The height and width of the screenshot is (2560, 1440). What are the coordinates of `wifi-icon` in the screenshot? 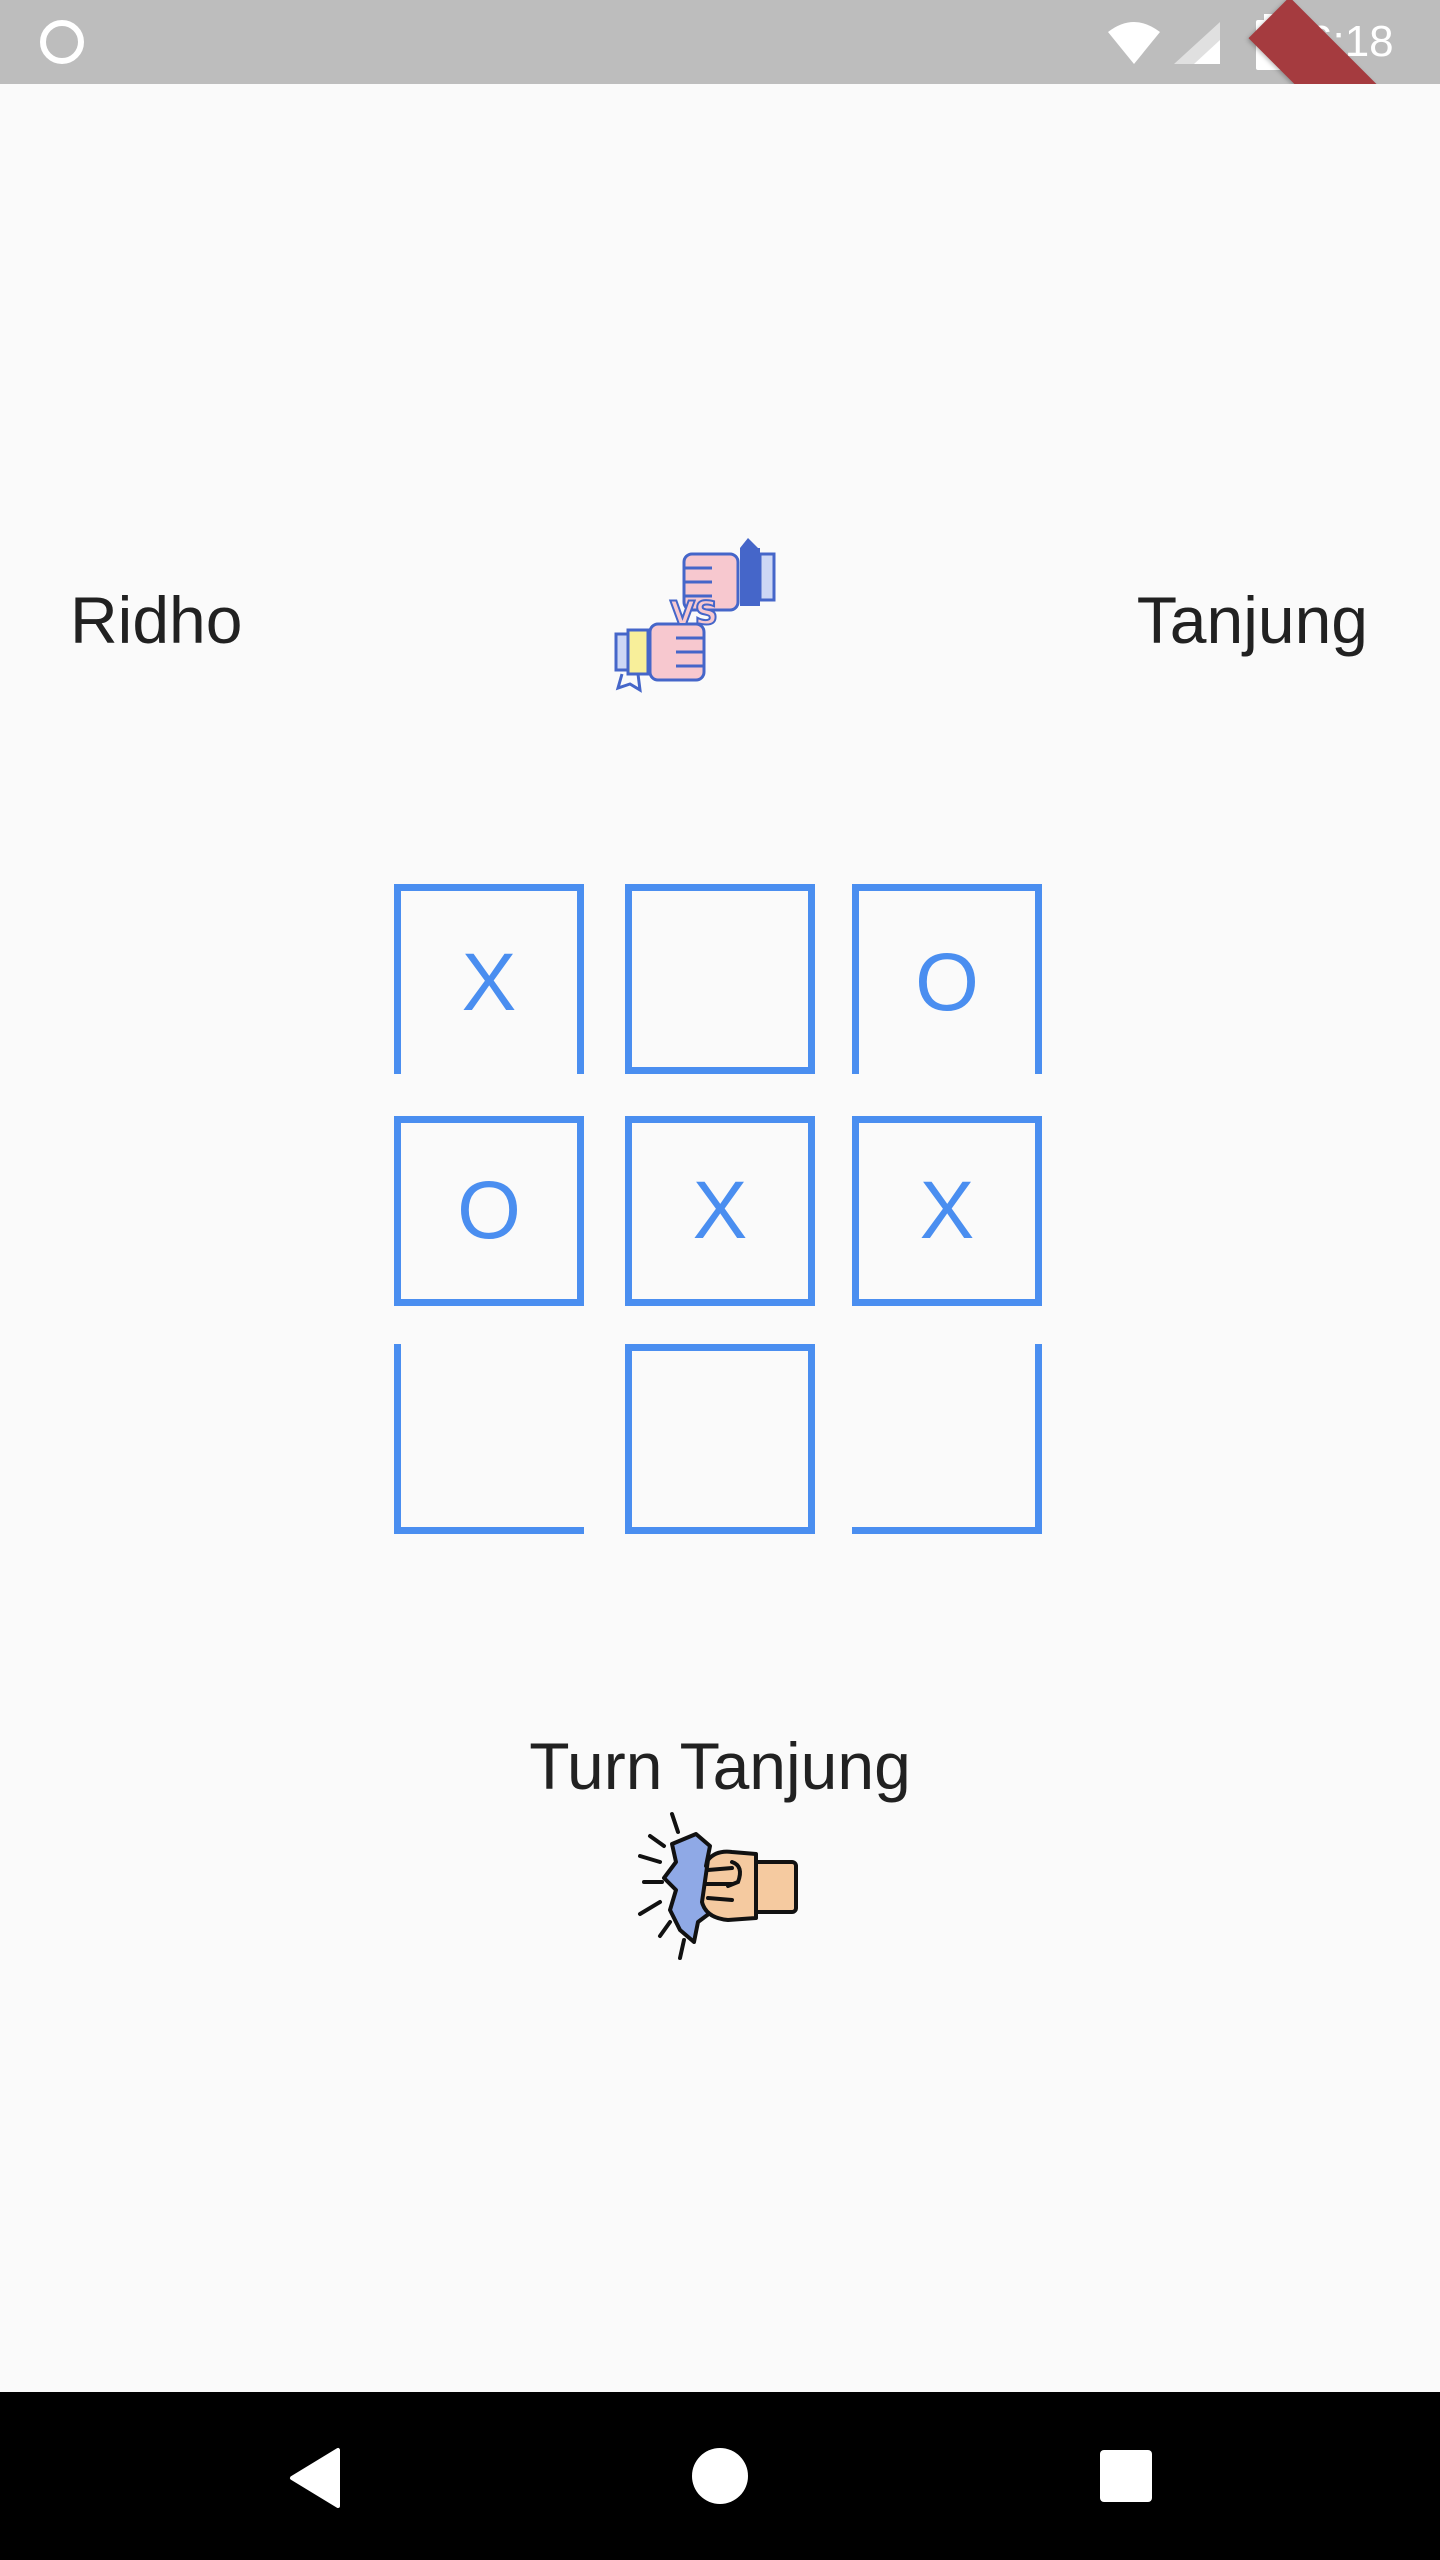 It's located at (1134, 43).